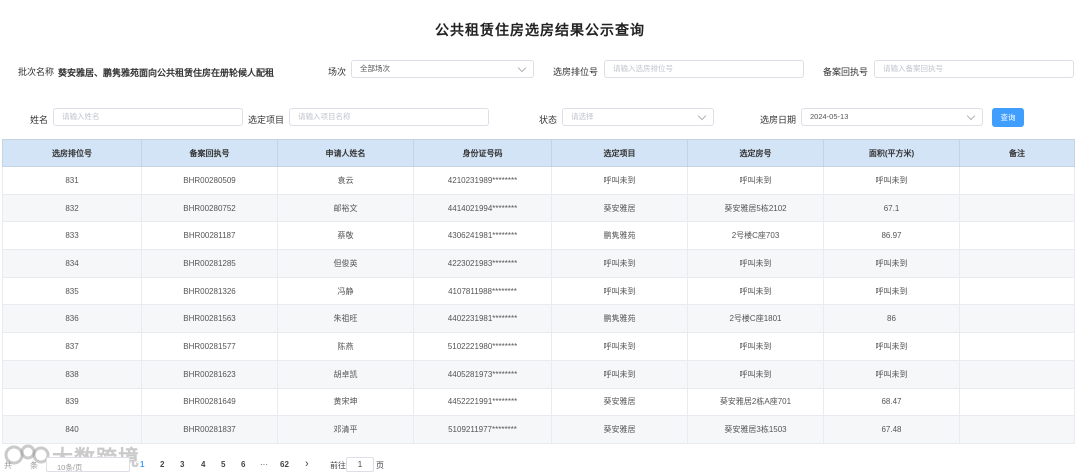 Image resolution: width=1080 pixels, height=476 pixels. I want to click on page-3: 3, so click(182, 464).